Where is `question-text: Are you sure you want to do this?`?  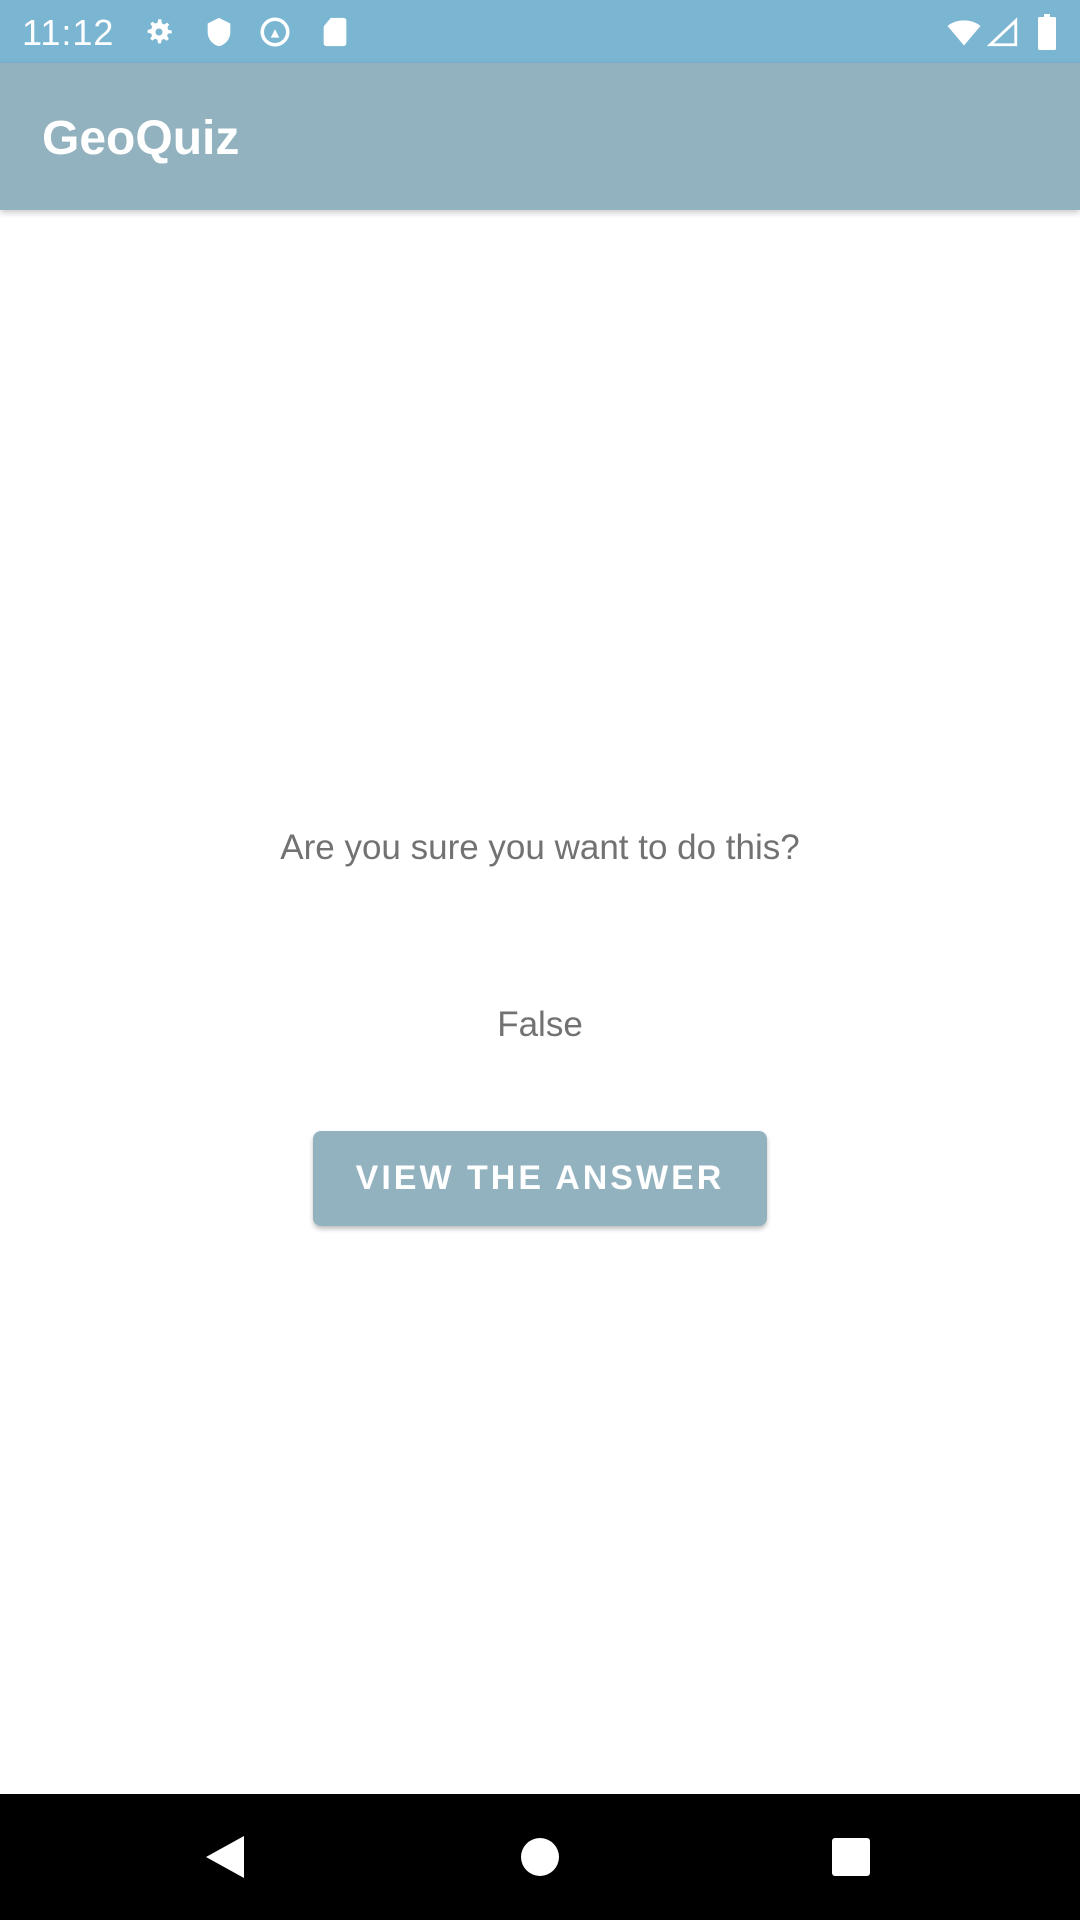
question-text: Are you sure you want to do this? is located at coordinates (540, 847).